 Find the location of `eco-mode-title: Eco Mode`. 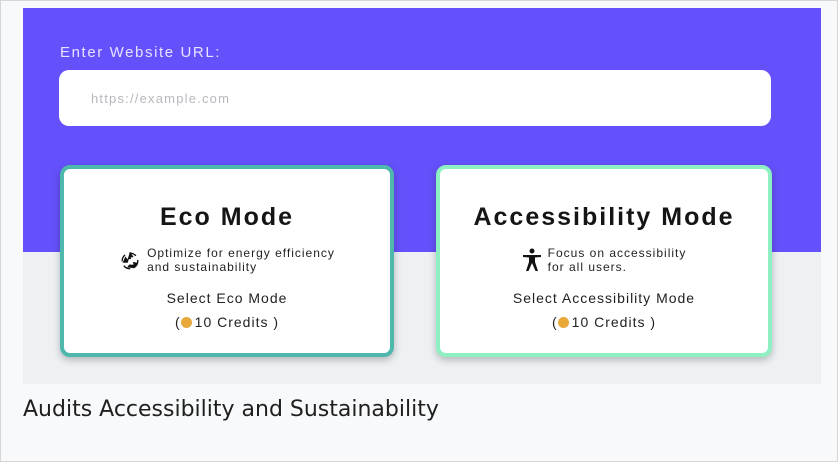

eco-mode-title: Eco Mode is located at coordinates (227, 217).